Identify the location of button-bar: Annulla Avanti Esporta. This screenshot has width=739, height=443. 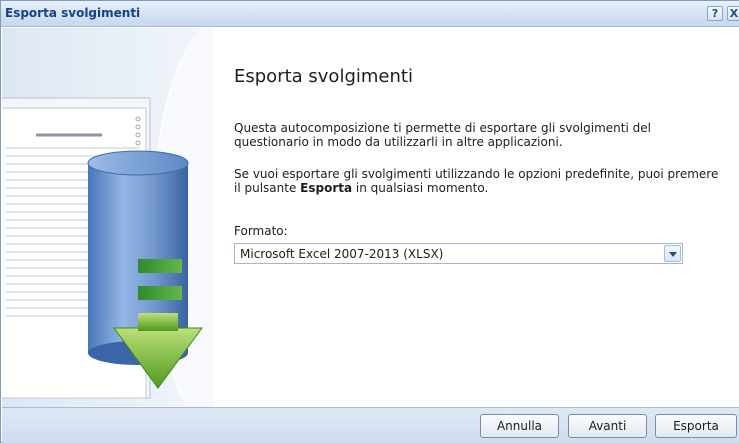
(370, 425).